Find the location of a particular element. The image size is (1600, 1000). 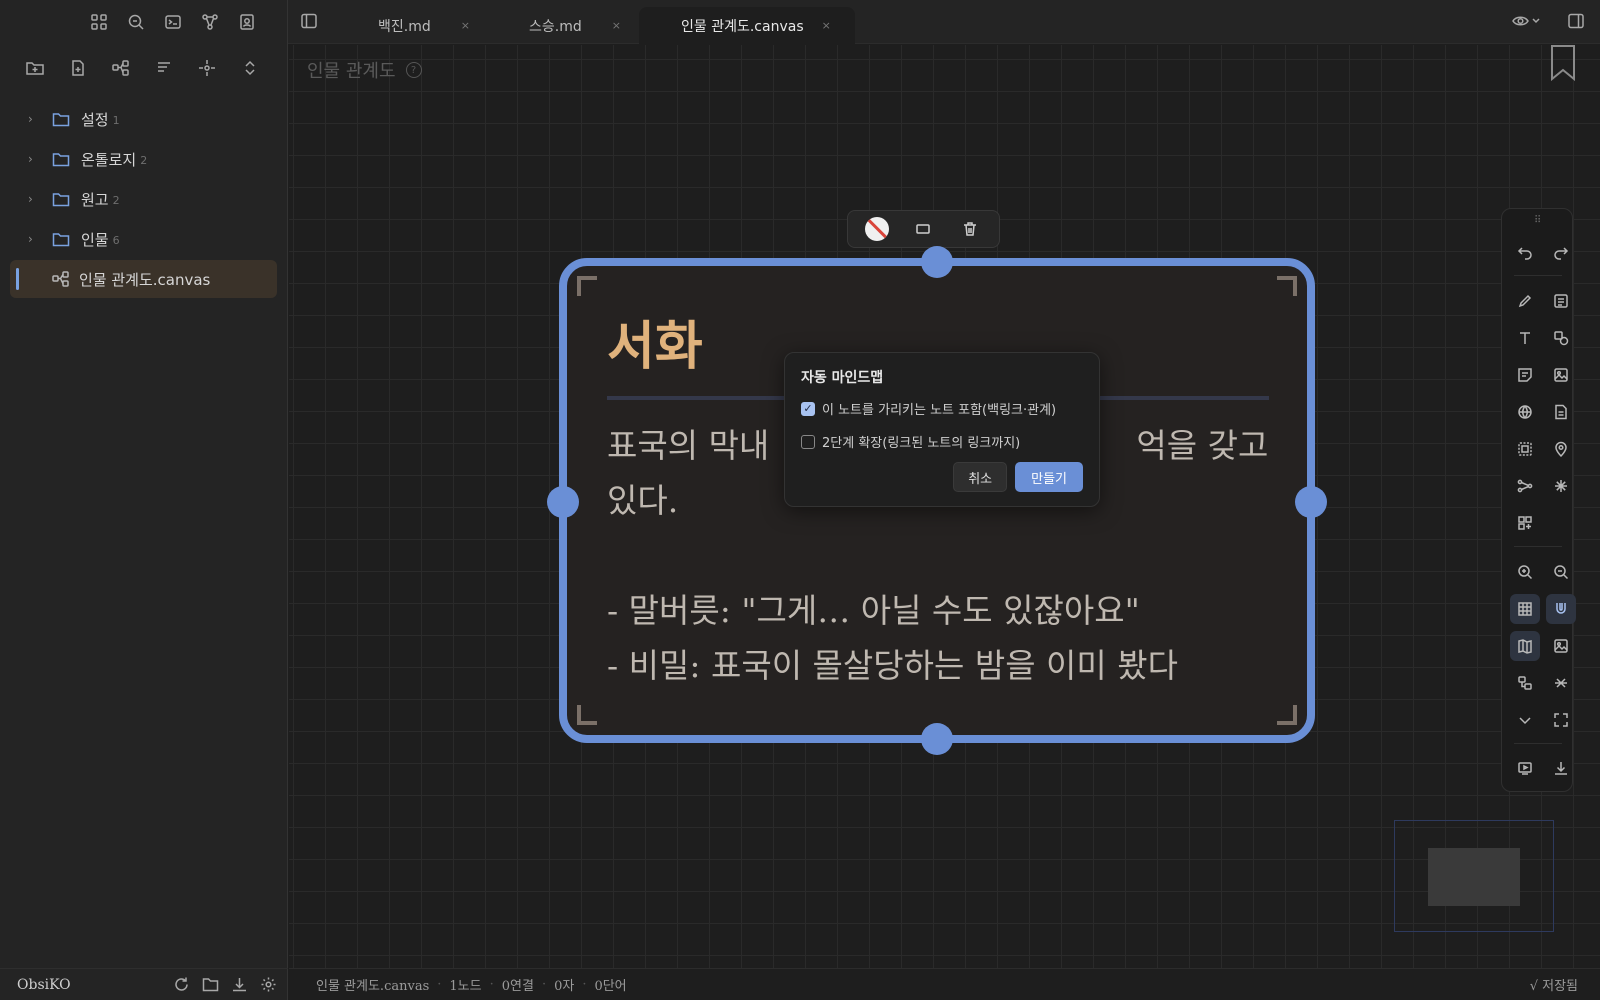

export-image-icon is located at coordinates (1561, 646).